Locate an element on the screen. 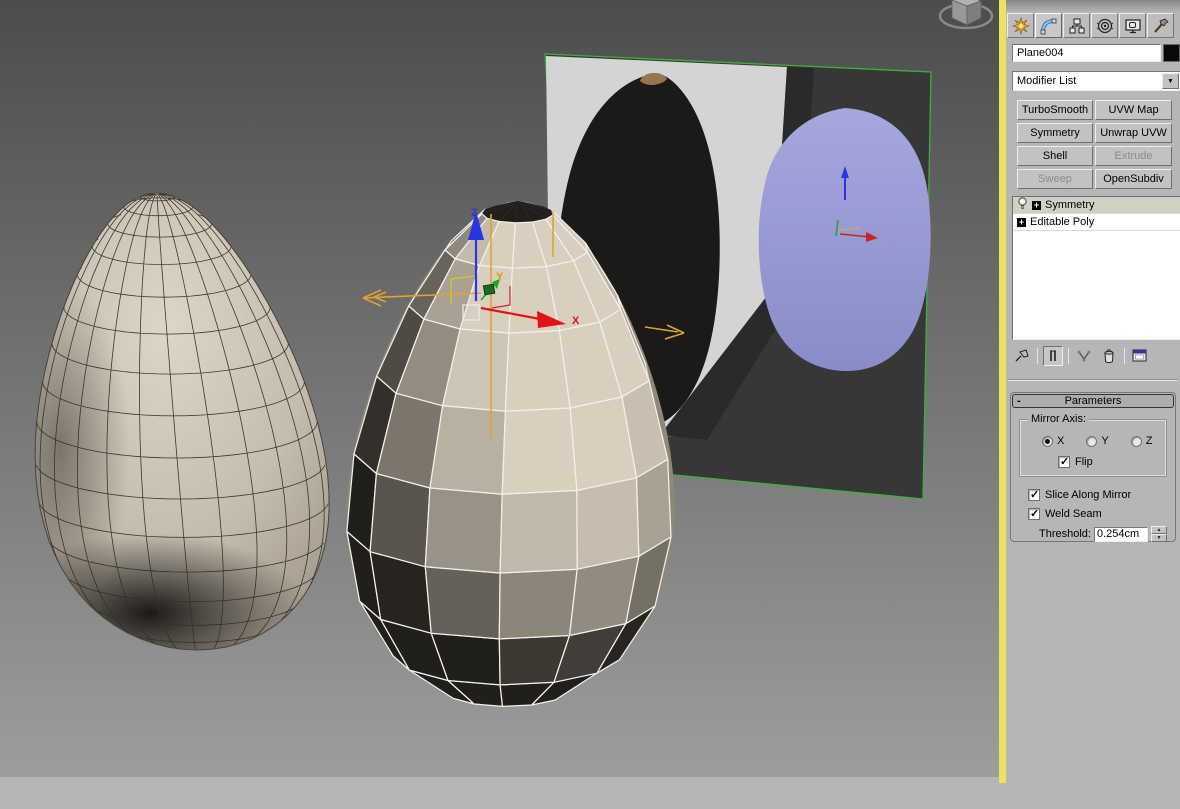 The height and width of the screenshot is (809, 1180). tab-motion is located at coordinates (1104, 25).